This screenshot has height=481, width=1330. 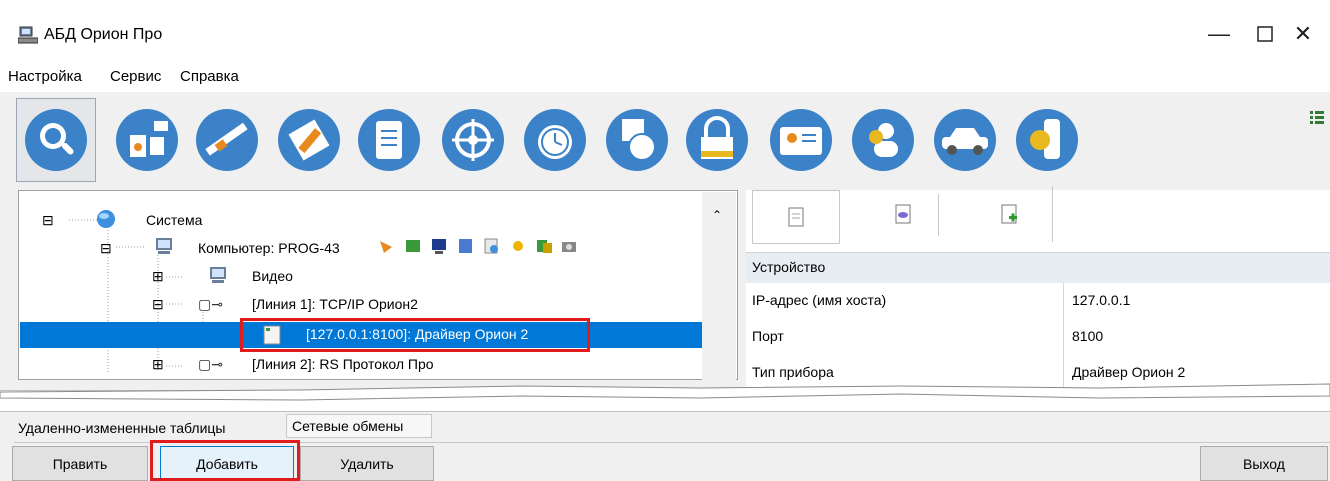 What do you see at coordinates (789, 267) in the screenshot?
I see `section-title: Устройство` at bounding box center [789, 267].